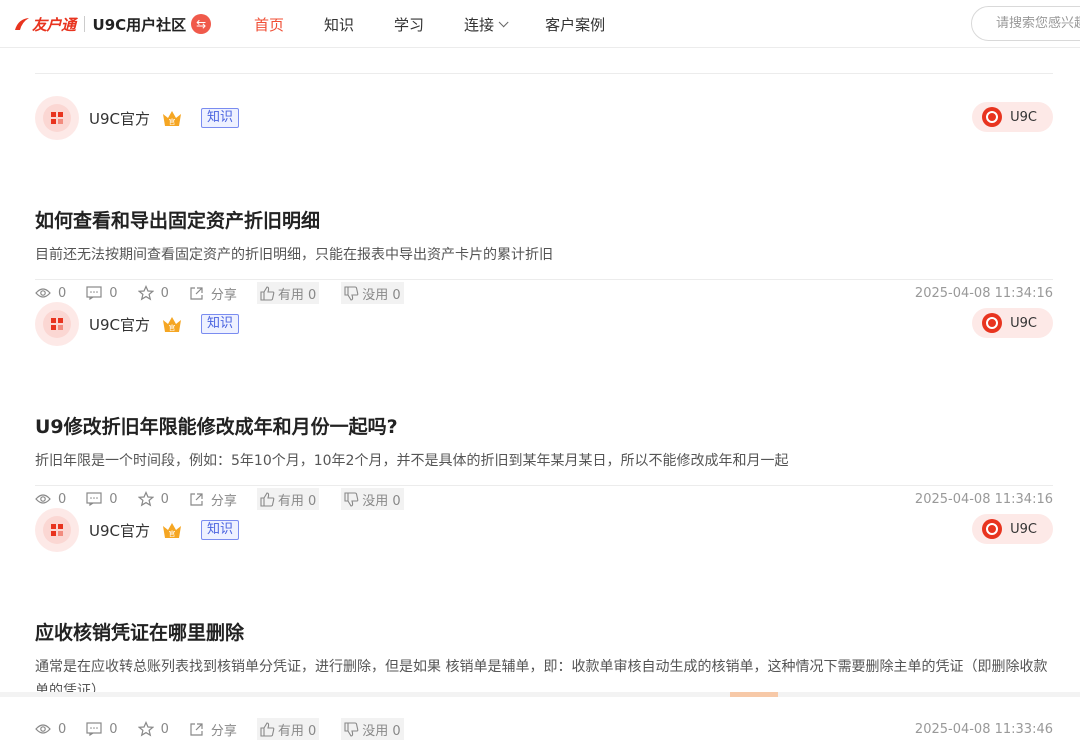 The image size is (1080, 740). Describe the element at coordinates (540, 694) in the screenshot. I see `horizontal-scrollbar` at that location.